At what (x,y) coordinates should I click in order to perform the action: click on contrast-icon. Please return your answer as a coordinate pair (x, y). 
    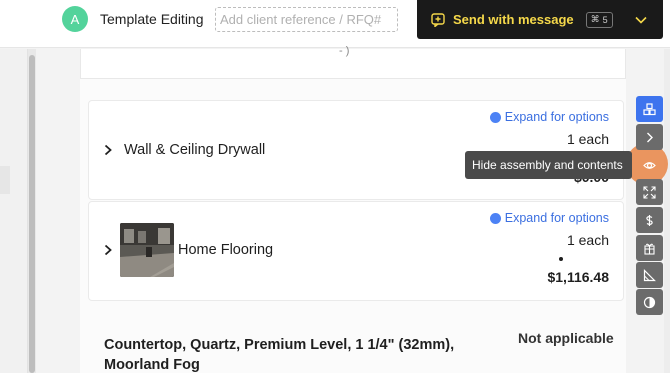
    Looking at the image, I should click on (649, 302).